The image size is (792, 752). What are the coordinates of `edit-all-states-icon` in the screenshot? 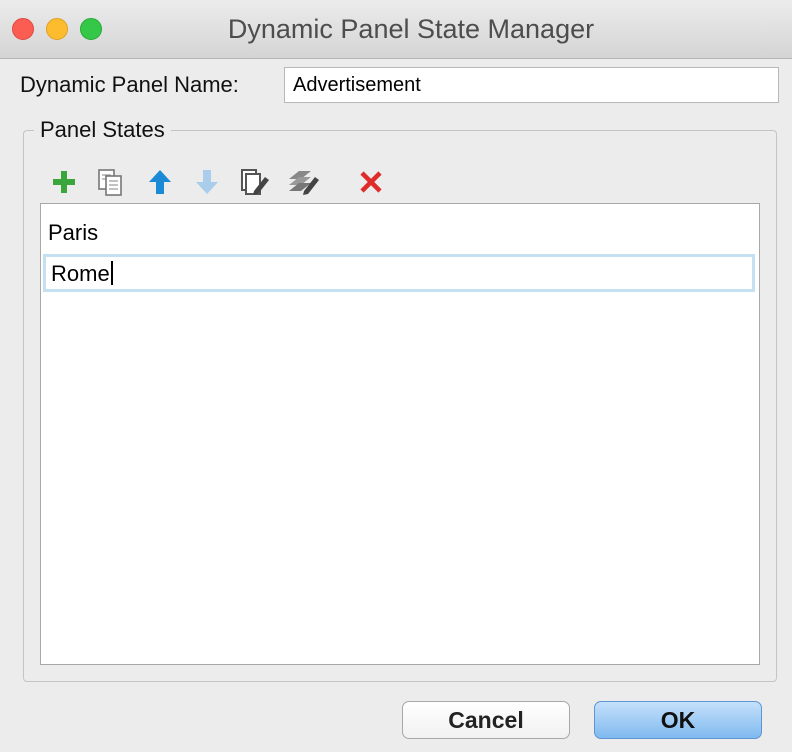 It's located at (304, 183).